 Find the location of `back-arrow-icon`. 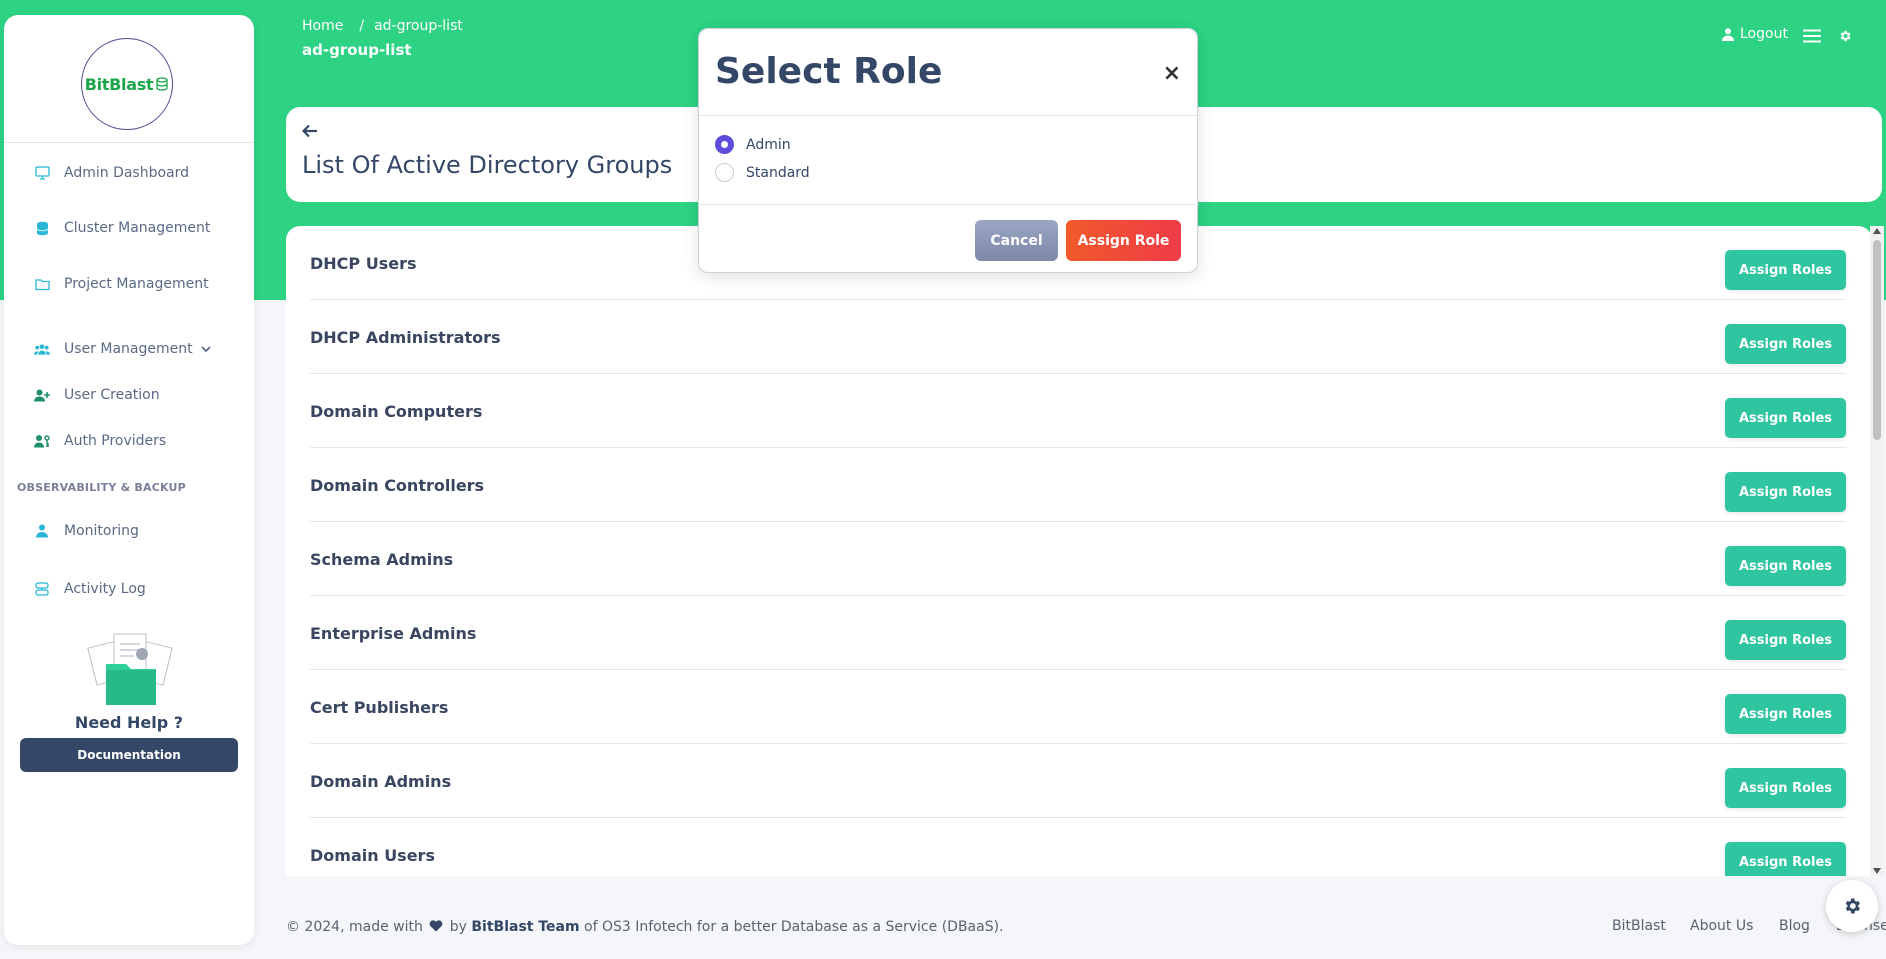

back-arrow-icon is located at coordinates (309, 132).